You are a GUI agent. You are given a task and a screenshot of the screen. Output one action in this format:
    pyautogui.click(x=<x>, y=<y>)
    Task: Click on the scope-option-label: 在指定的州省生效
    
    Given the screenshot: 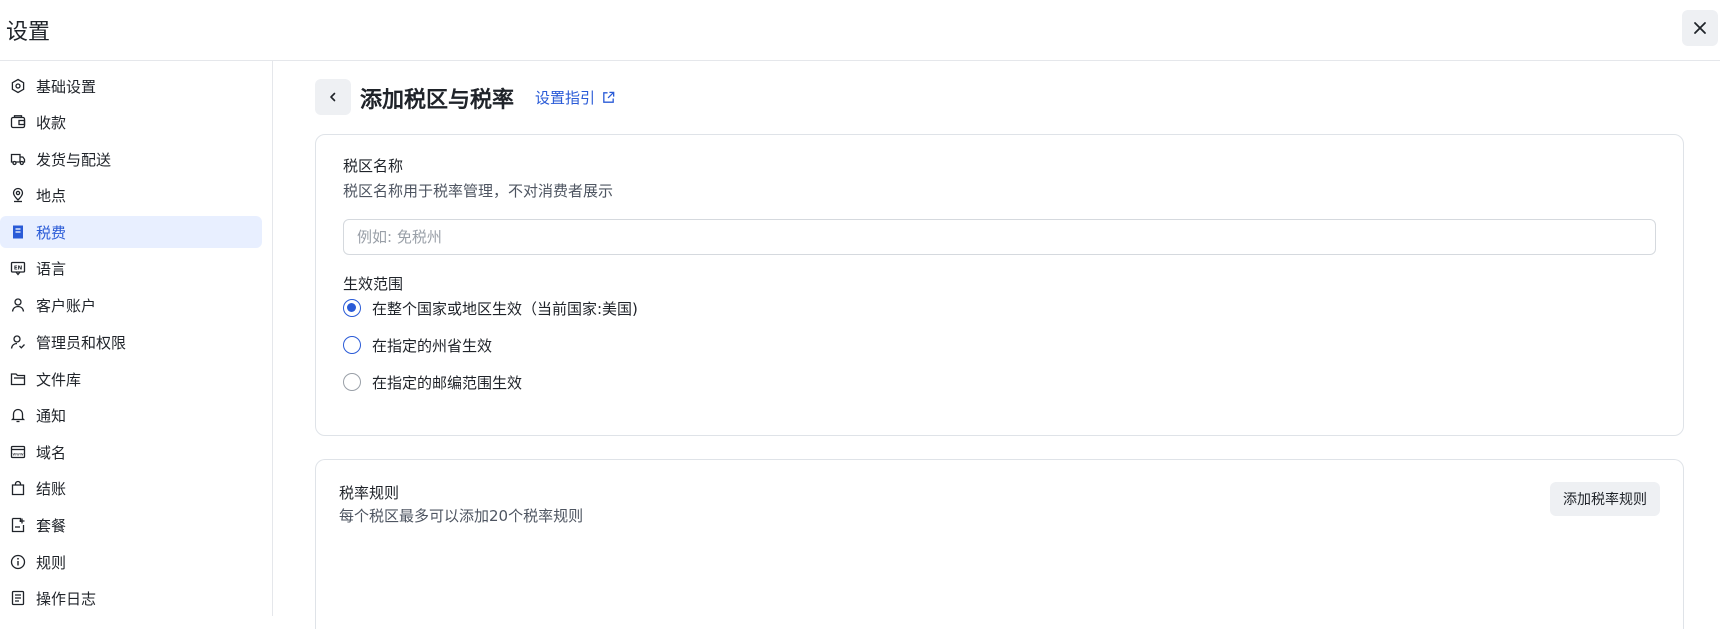 What is the action you would take?
    pyautogui.click(x=432, y=345)
    